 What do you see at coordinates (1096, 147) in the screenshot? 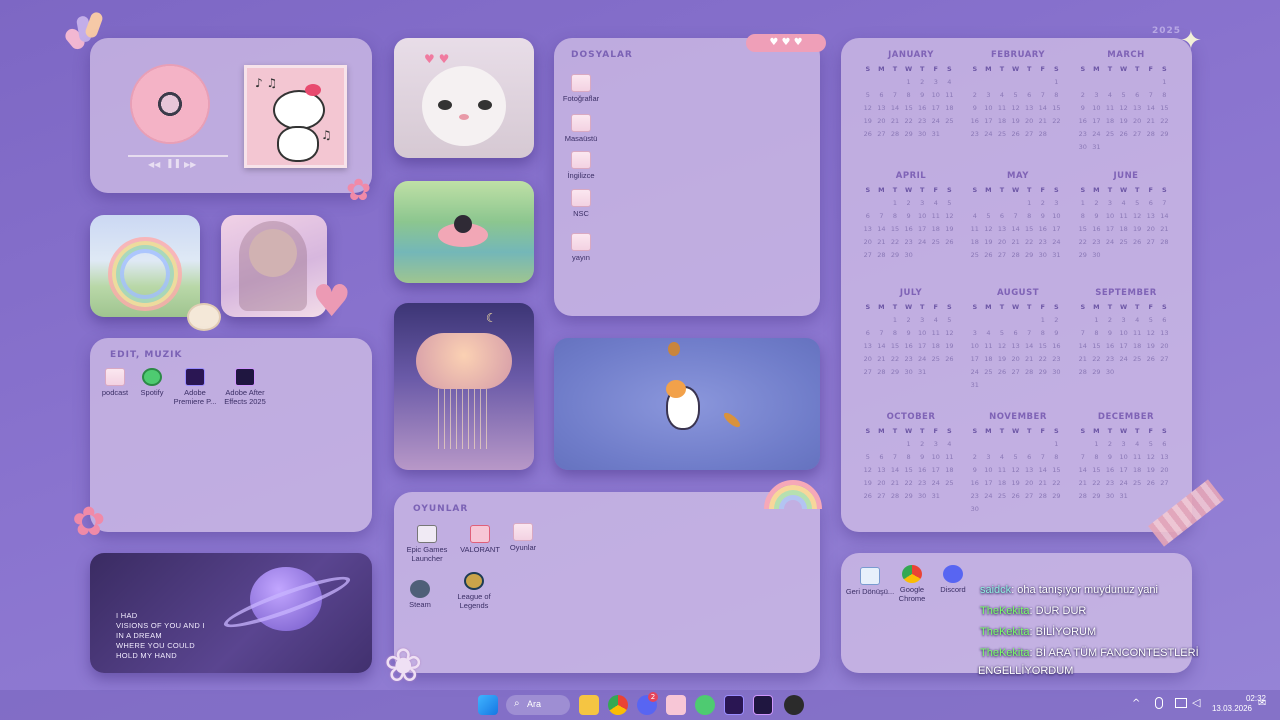
I see `calendar-day: 31` at bounding box center [1096, 147].